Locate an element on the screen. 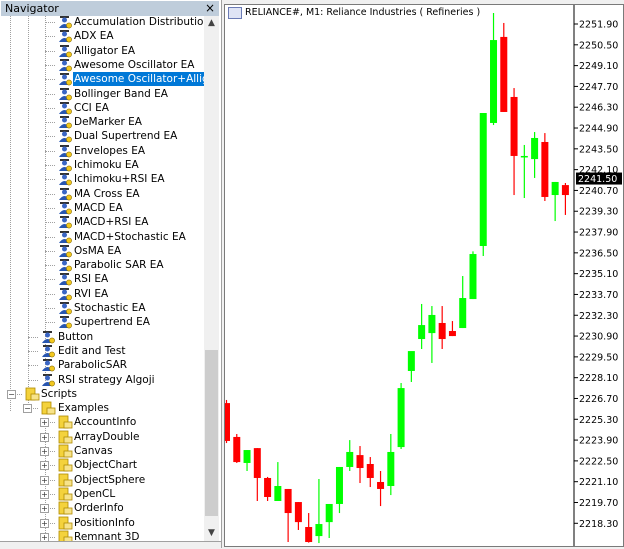 The height and width of the screenshot is (549, 624). tree-item: − Scripts is located at coordinates (102, 394).